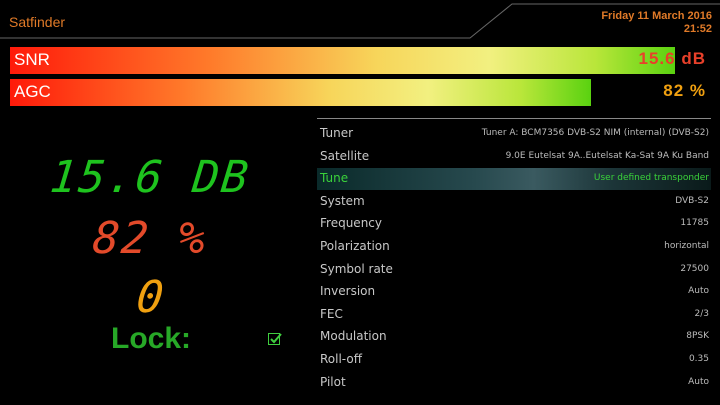 This screenshot has height=405, width=720. What do you see at coordinates (514, 270) in the screenshot?
I see `info-row-symbol-rate: Symbol rate 27500` at bounding box center [514, 270].